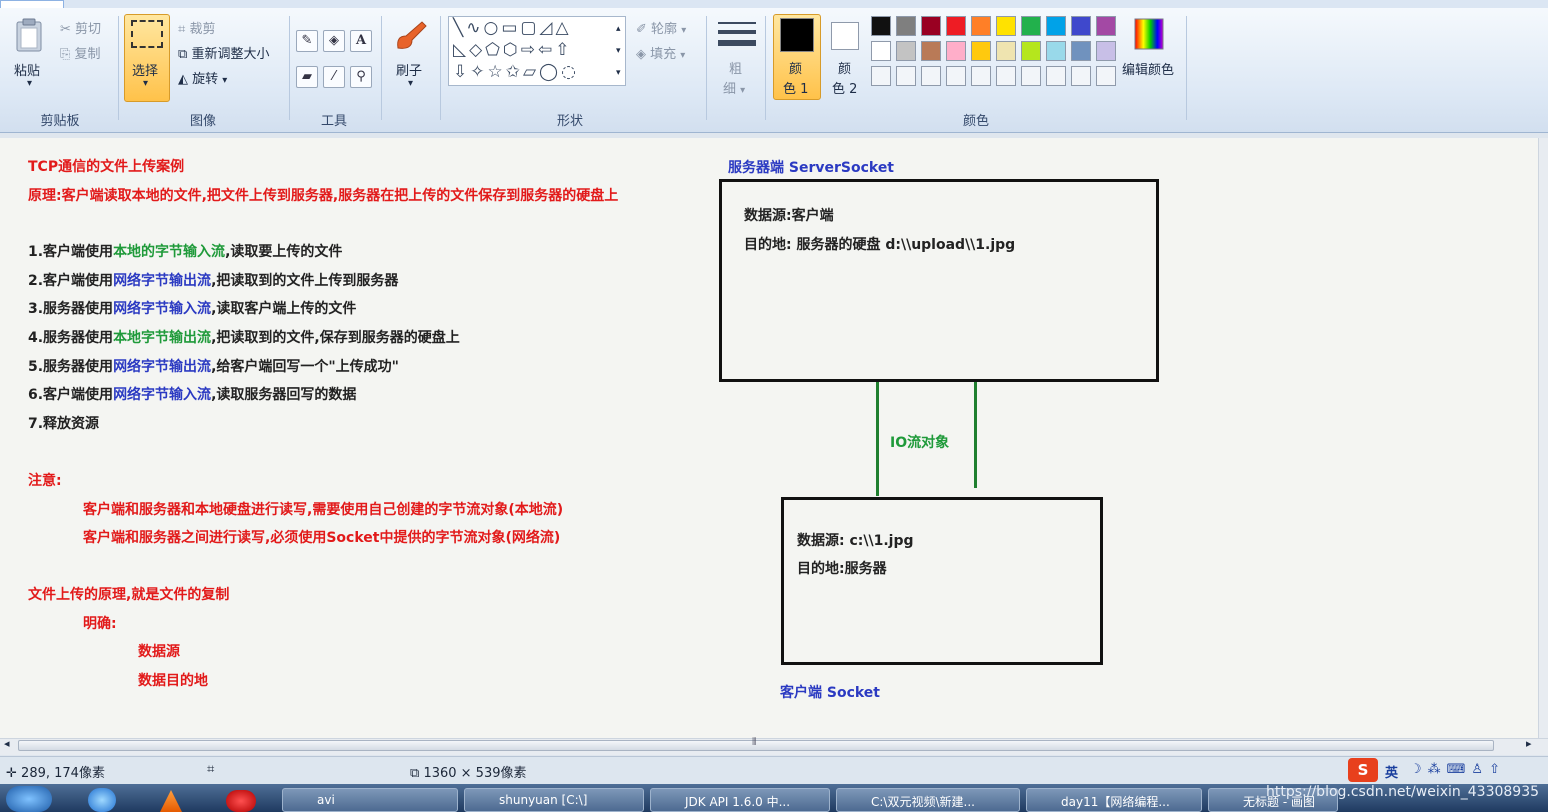 This screenshot has width=1548, height=812. Describe the element at coordinates (789, 216) in the screenshot. I see `server-source: 数据源:客户端` at that location.